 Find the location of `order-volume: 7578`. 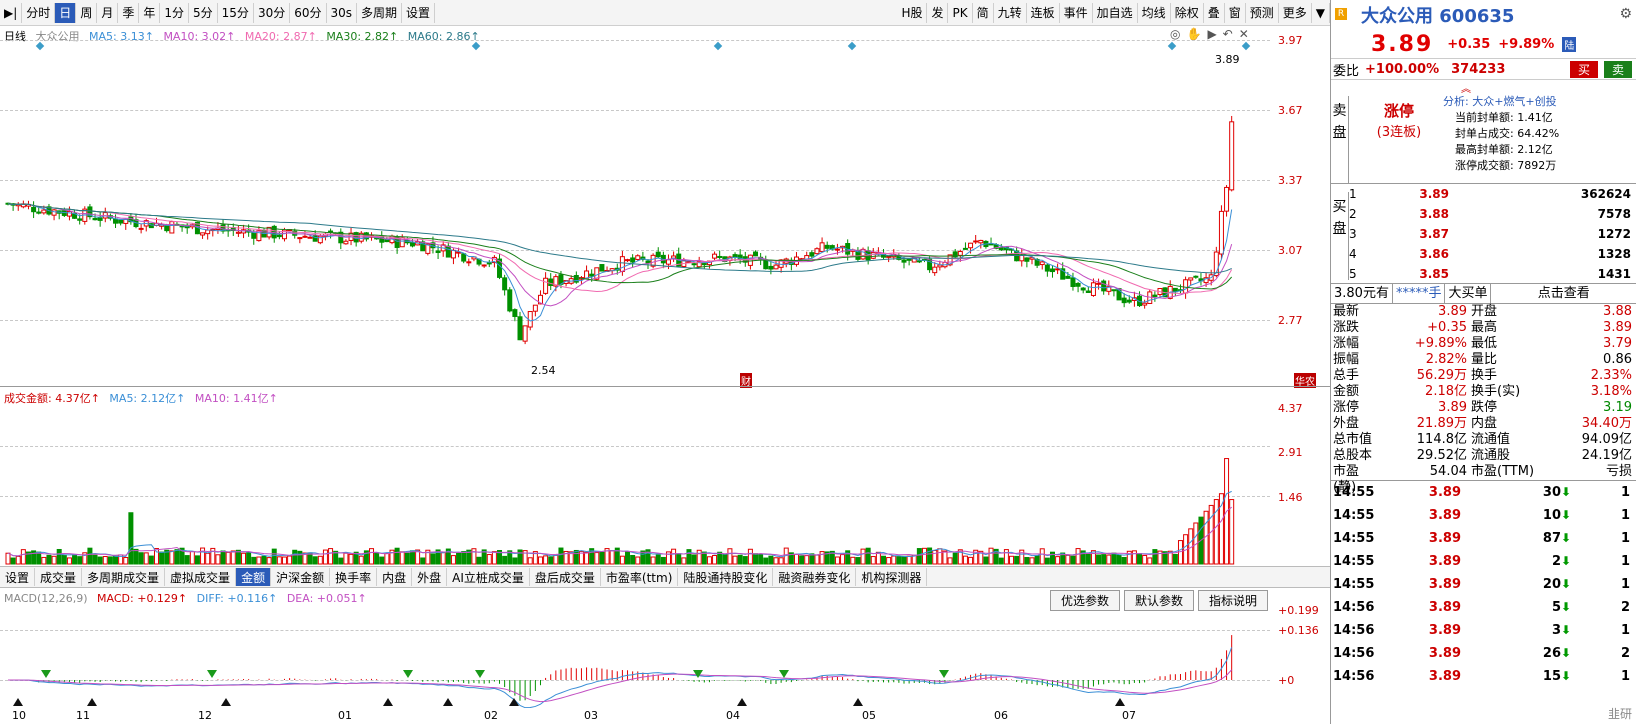

order-volume: 7578 is located at coordinates (1614, 214).